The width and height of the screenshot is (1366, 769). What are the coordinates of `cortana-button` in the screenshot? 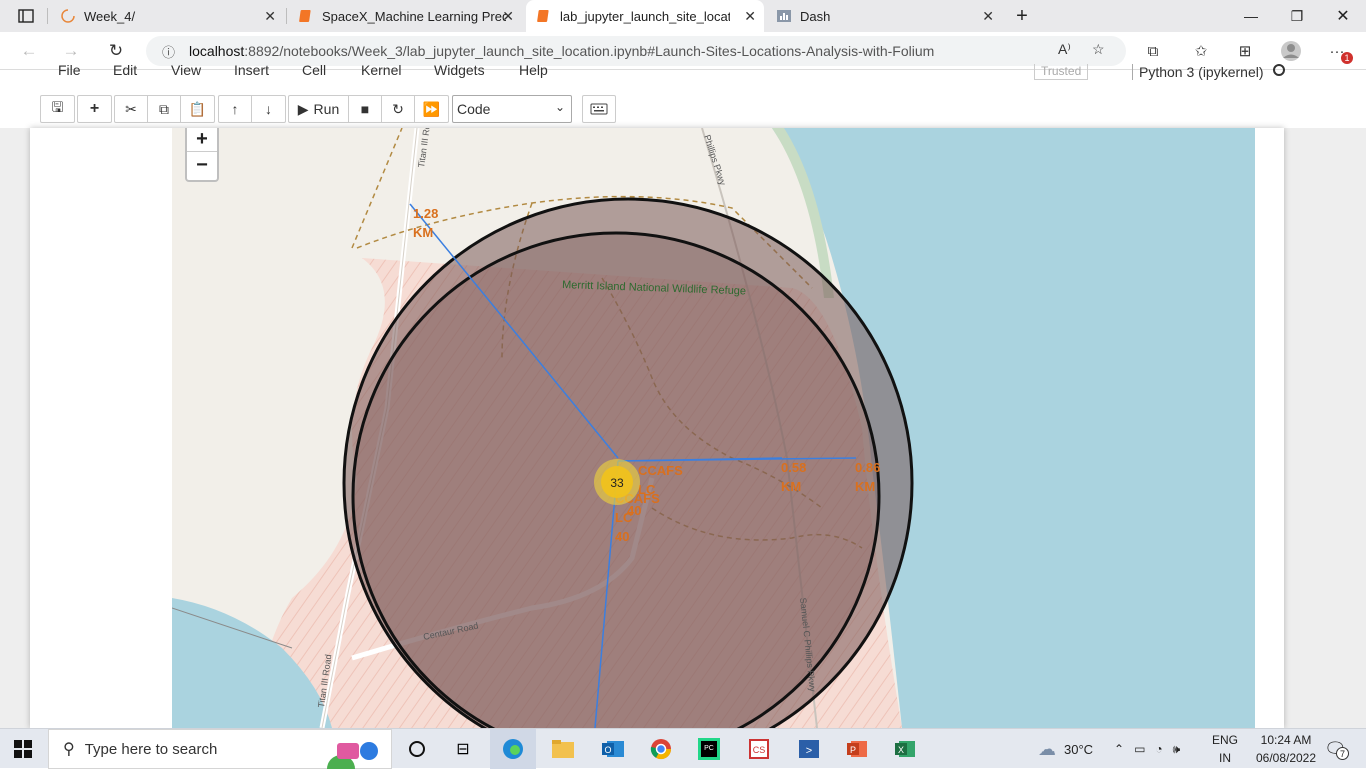 It's located at (417, 749).